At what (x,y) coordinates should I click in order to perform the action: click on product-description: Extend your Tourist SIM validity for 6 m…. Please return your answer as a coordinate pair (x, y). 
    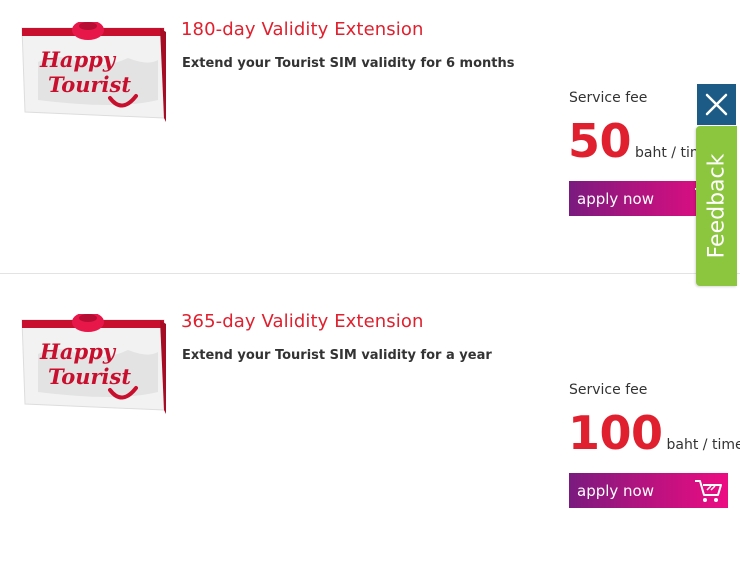
    Looking at the image, I should click on (348, 63).